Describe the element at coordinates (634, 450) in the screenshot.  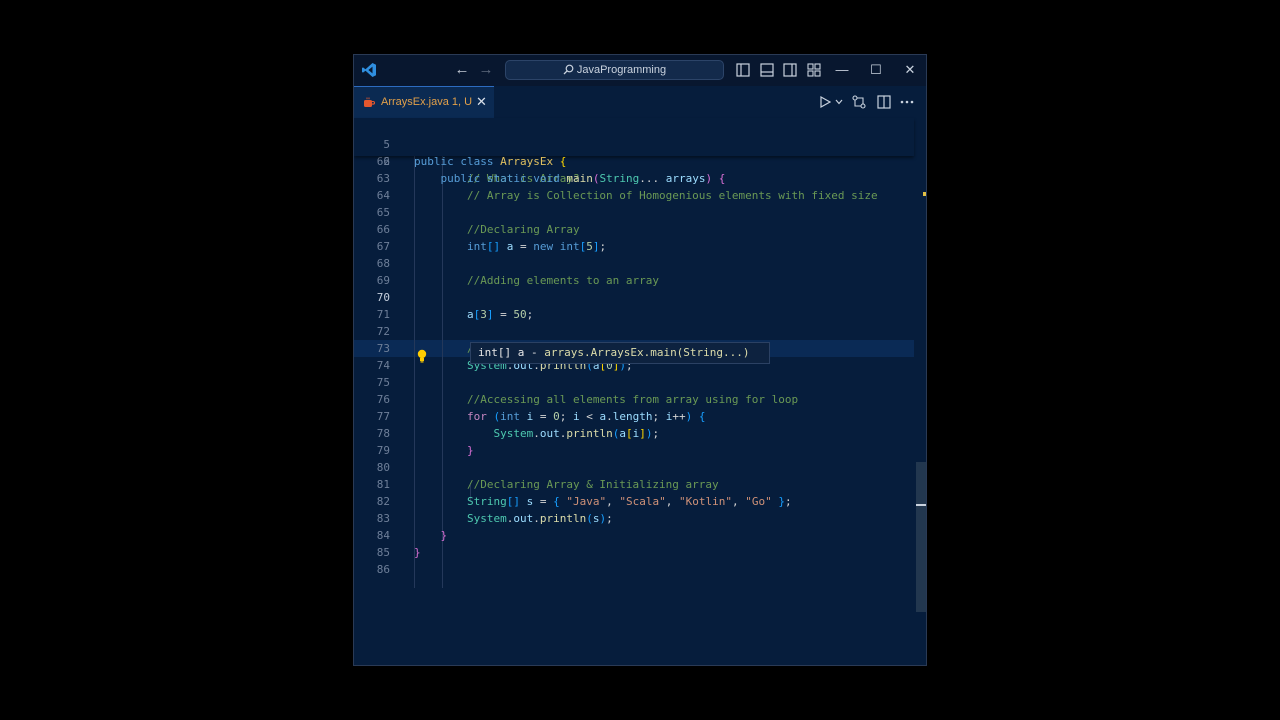
I see `code-line-row: 79 }` at that location.